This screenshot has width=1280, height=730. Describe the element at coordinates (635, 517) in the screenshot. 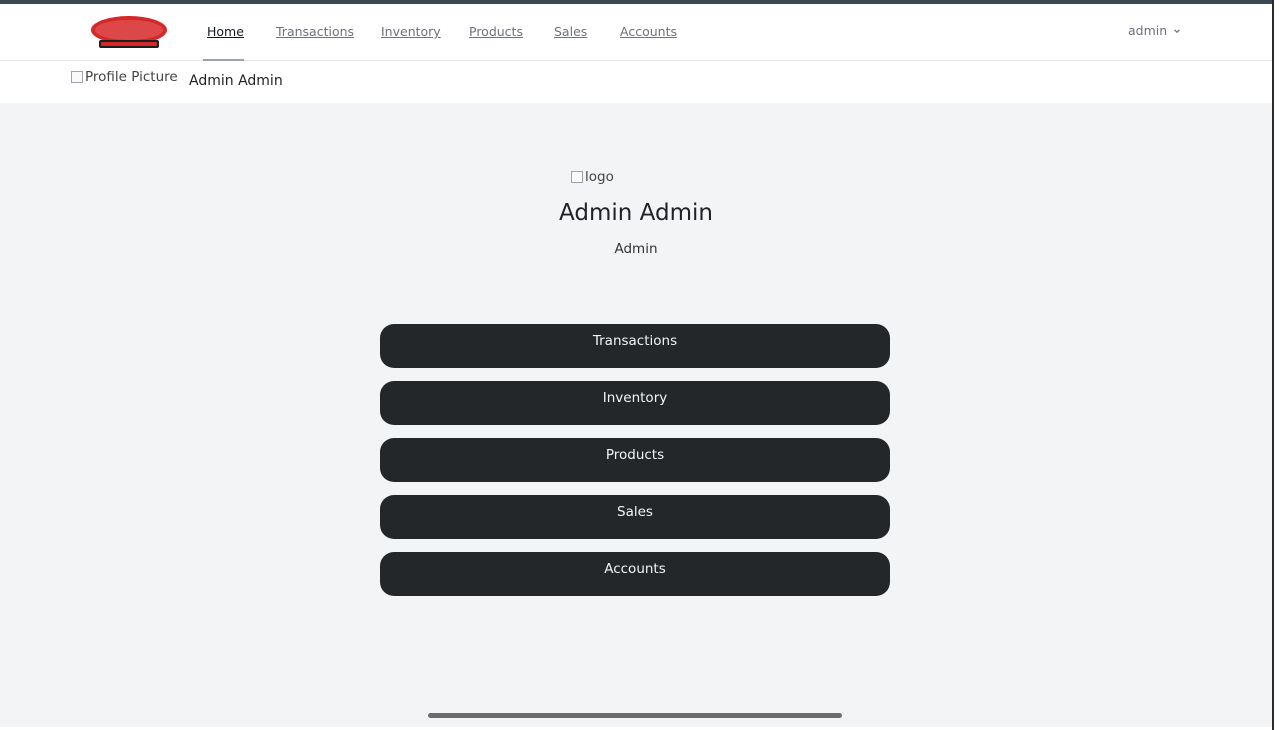

I see `sales-button: Sales` at that location.